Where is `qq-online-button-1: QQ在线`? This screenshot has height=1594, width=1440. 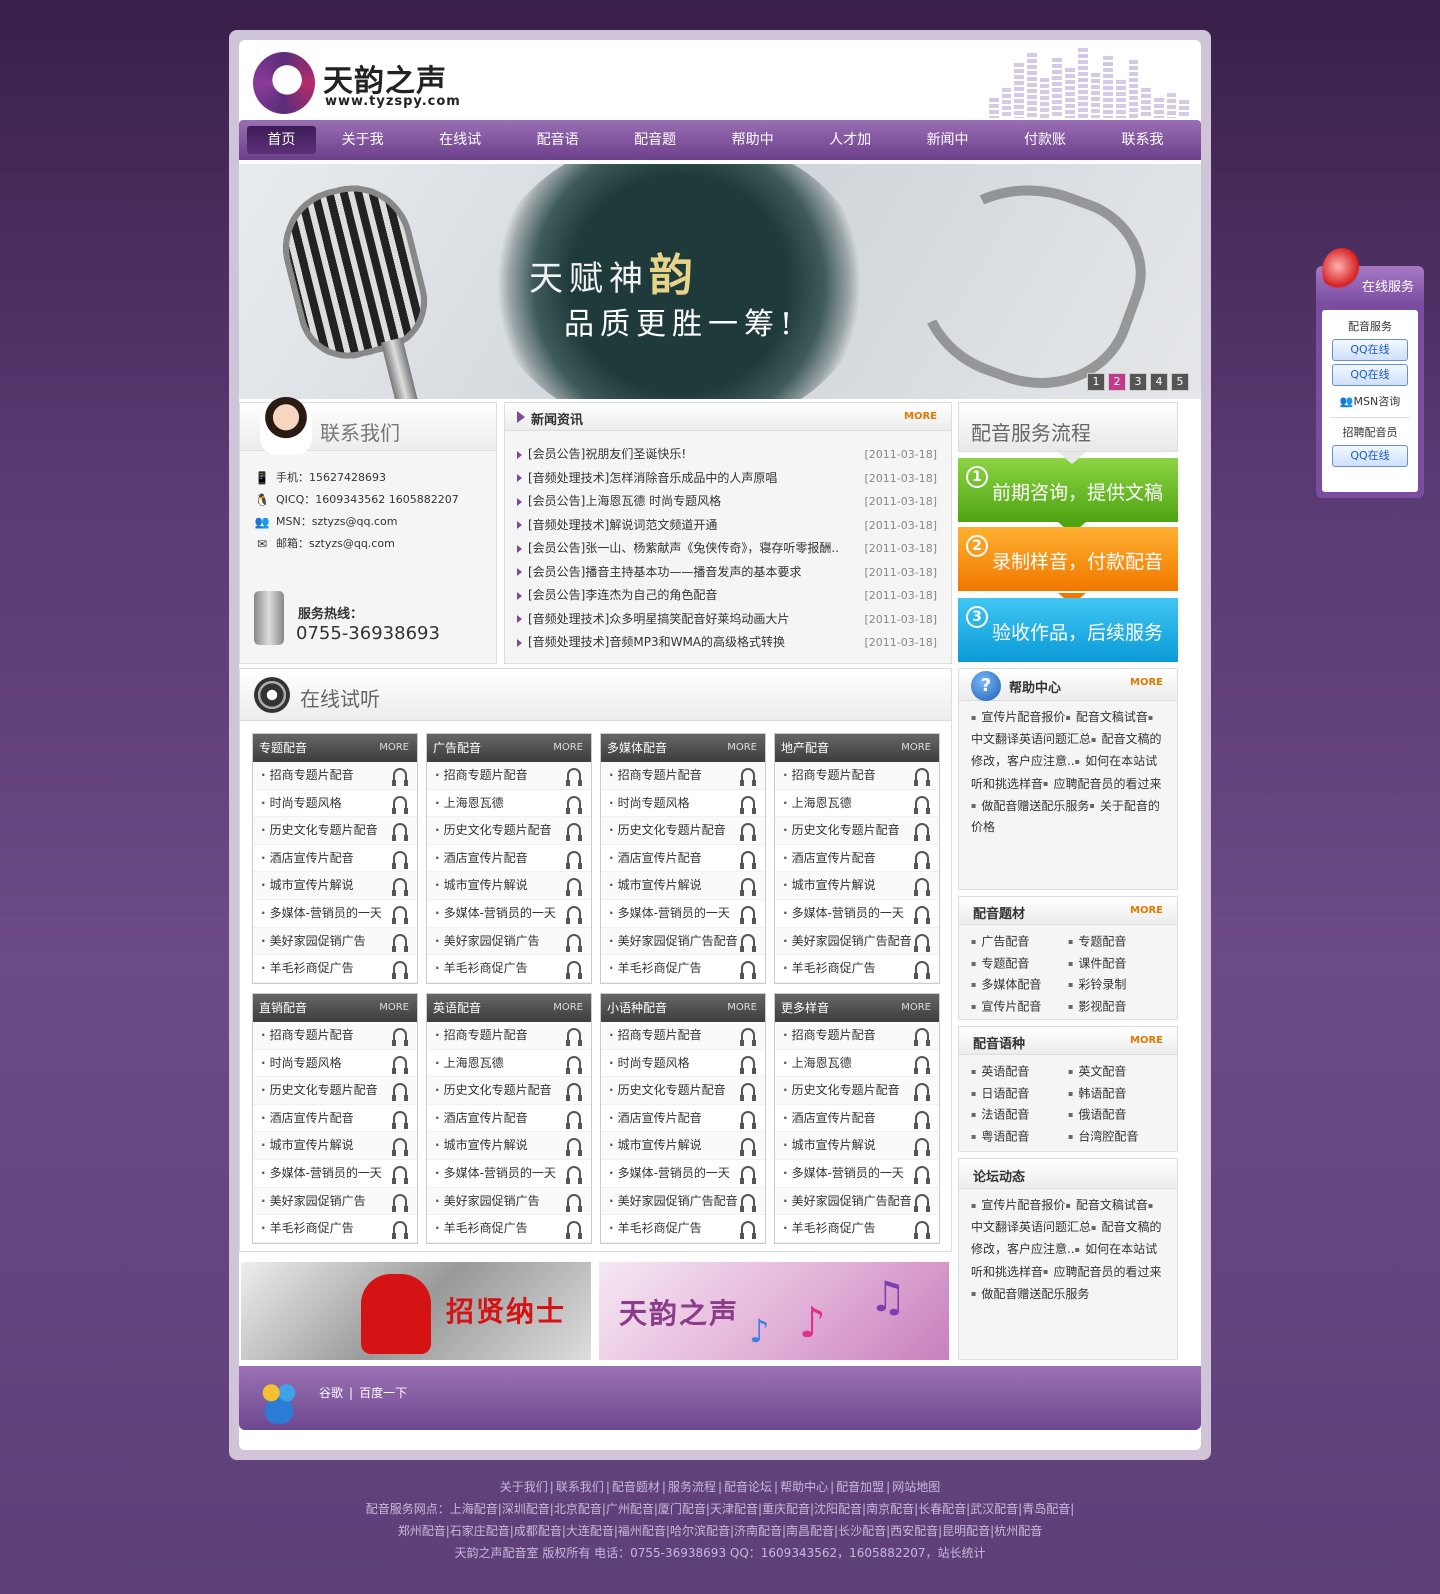 qq-online-button-1: QQ在线 is located at coordinates (1370, 350).